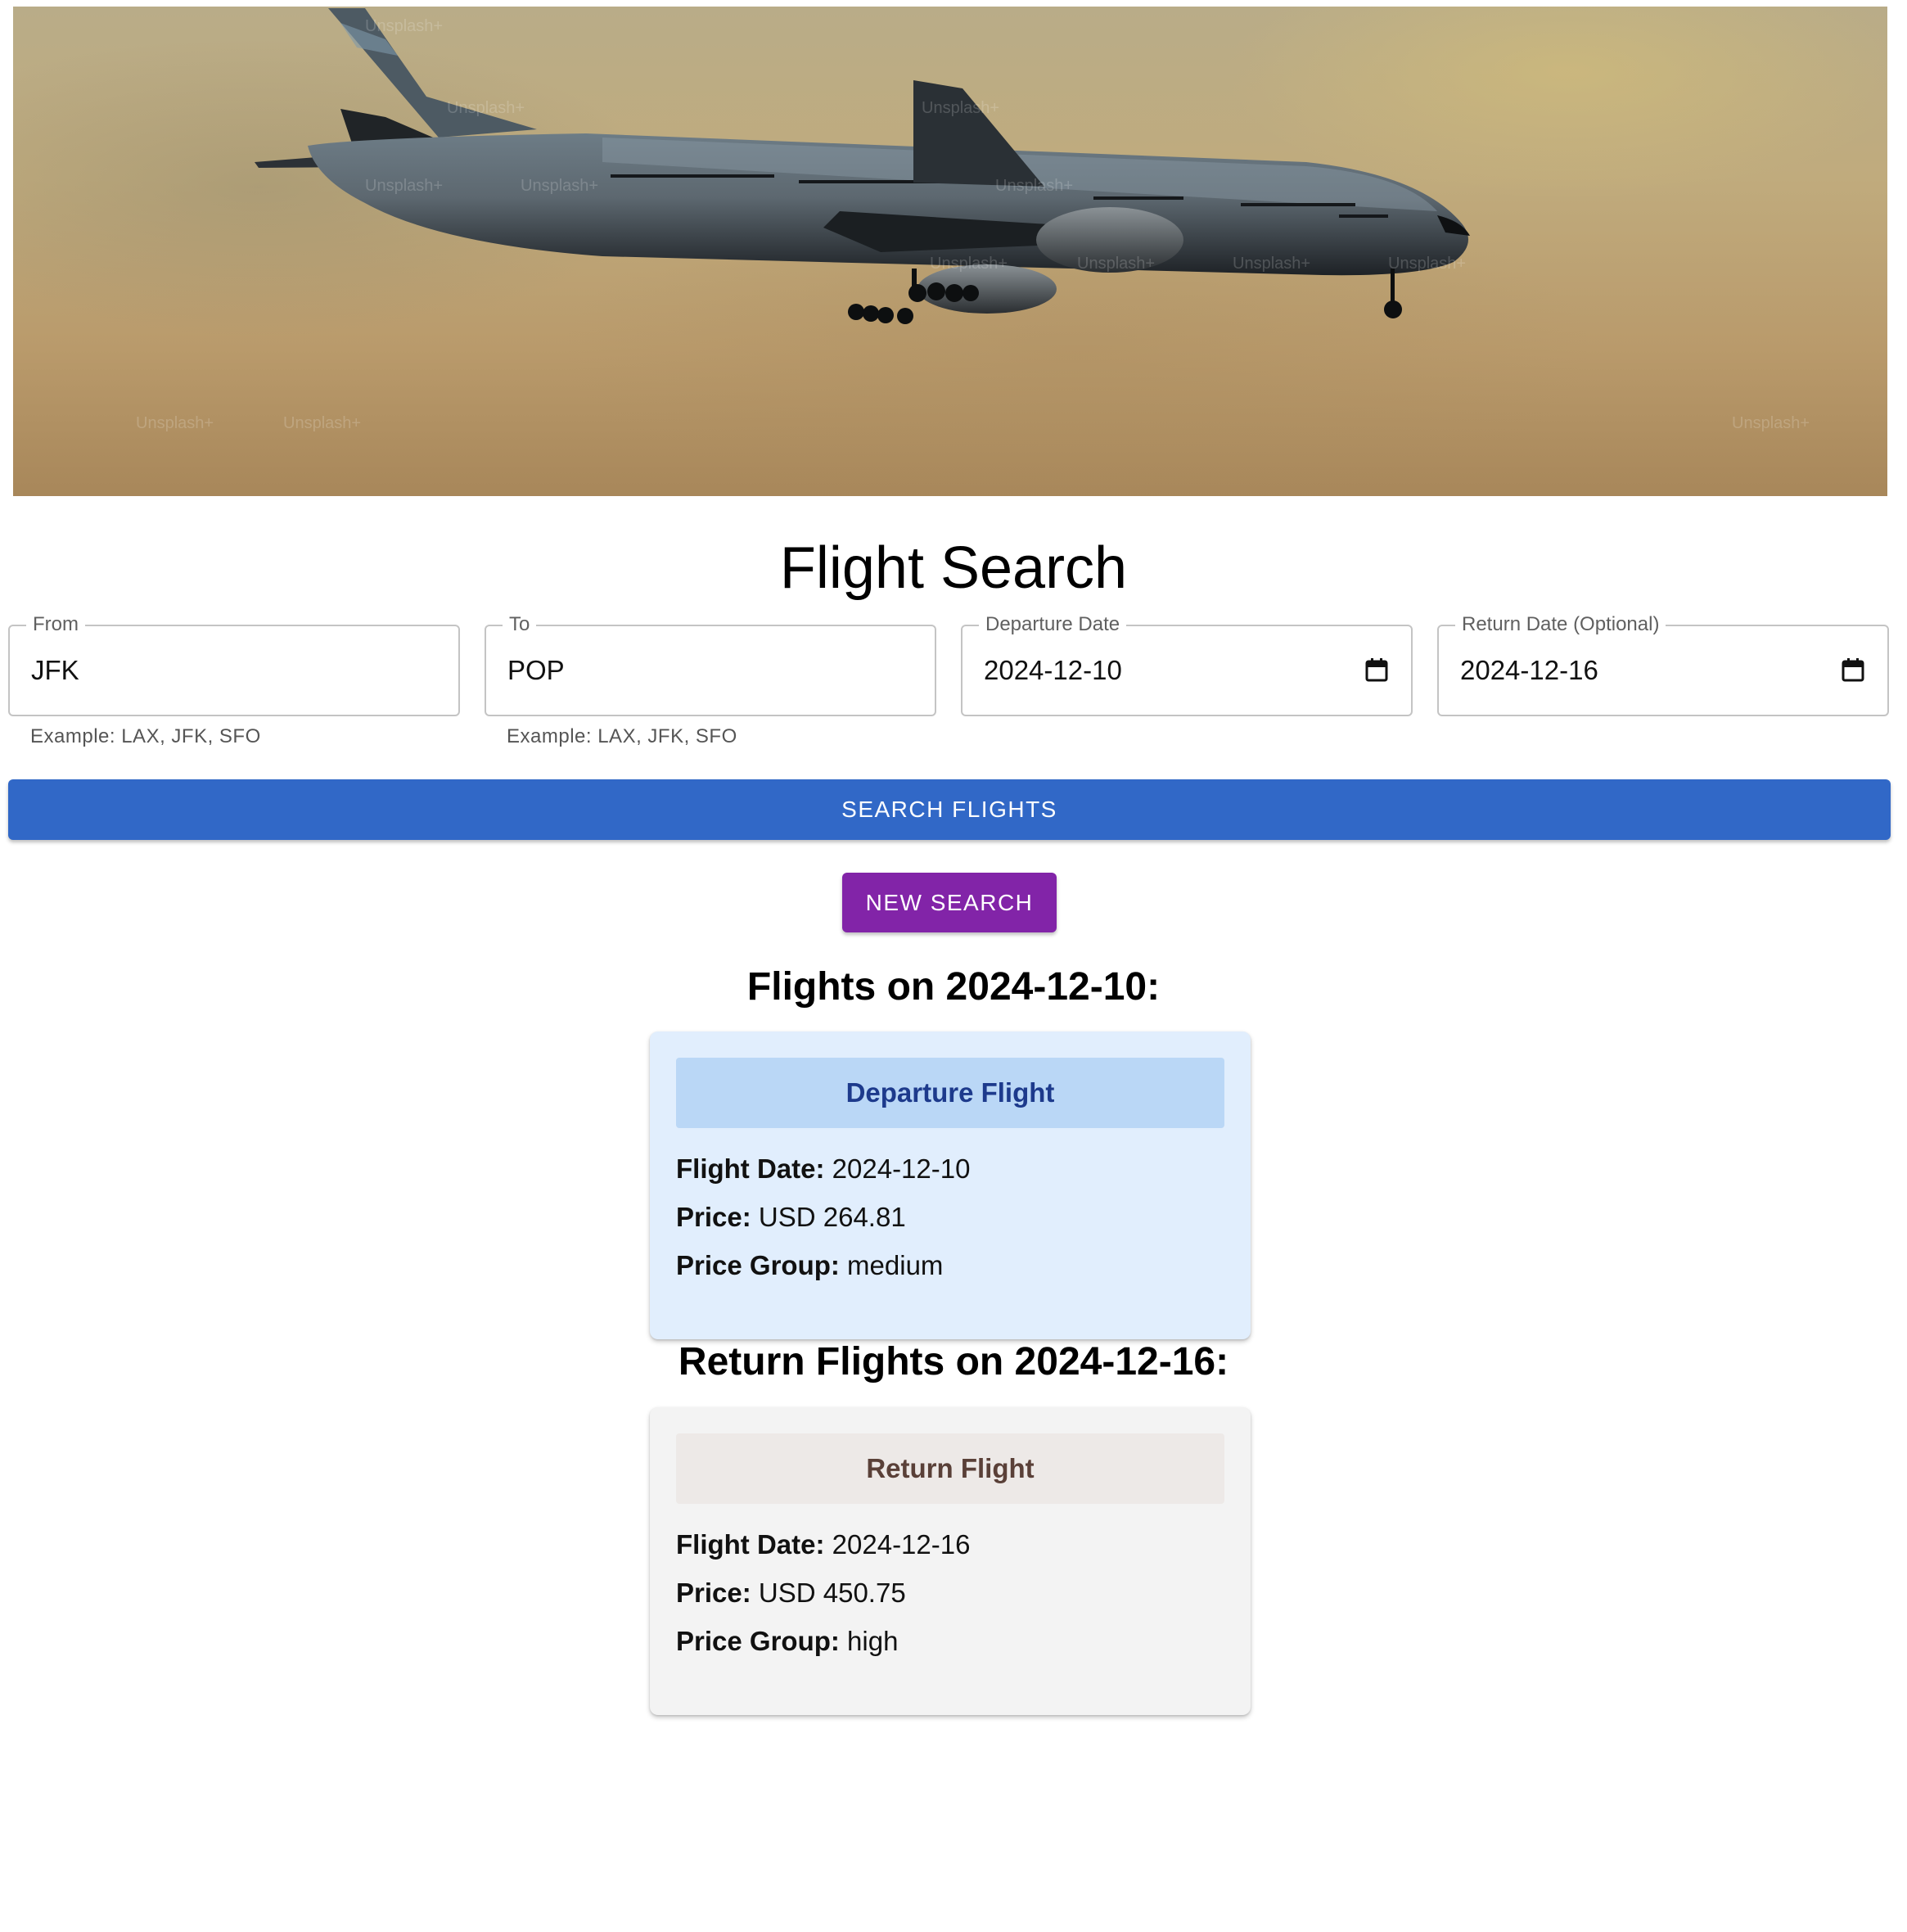 The width and height of the screenshot is (1907, 1932). What do you see at coordinates (1053, 624) in the screenshot?
I see `departure-date-label: Departure Date` at bounding box center [1053, 624].